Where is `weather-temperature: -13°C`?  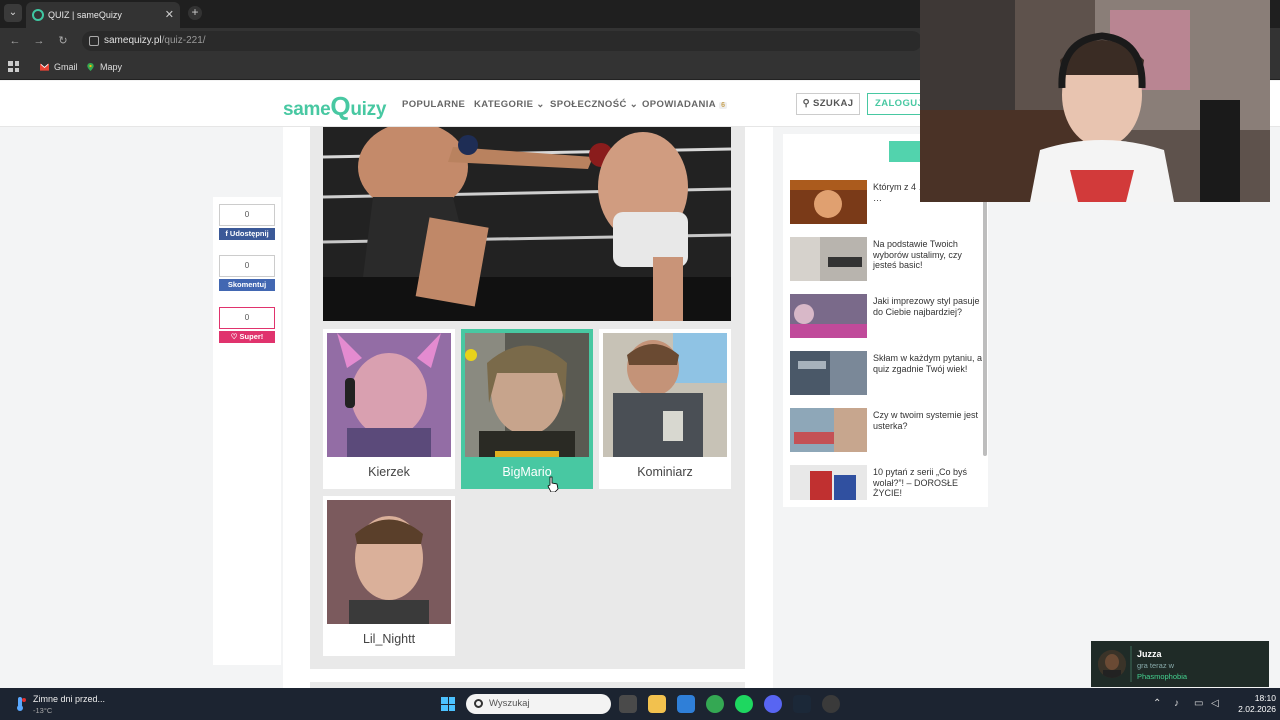 weather-temperature: -13°C is located at coordinates (43, 710).